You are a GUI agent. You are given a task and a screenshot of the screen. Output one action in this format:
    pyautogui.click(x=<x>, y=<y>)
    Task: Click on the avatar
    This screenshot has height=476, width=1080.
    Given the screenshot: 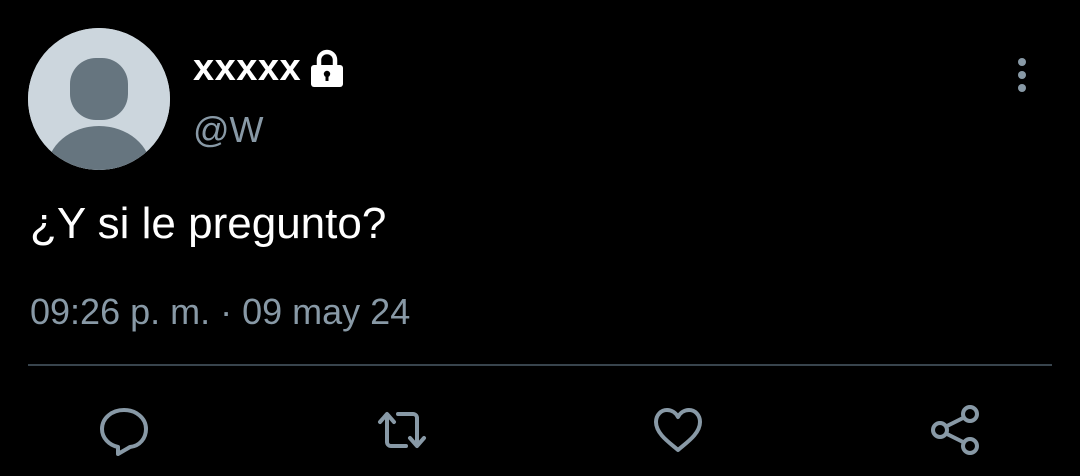 What is the action you would take?
    pyautogui.click(x=99, y=99)
    